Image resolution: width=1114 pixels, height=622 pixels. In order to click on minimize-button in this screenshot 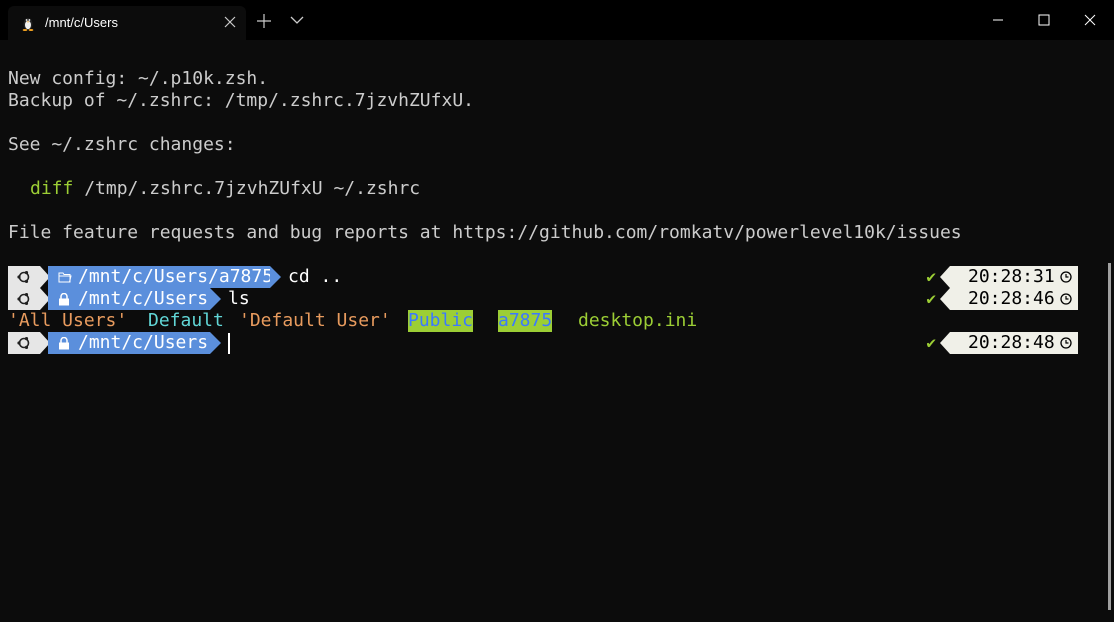, I will do `click(998, 20)`.